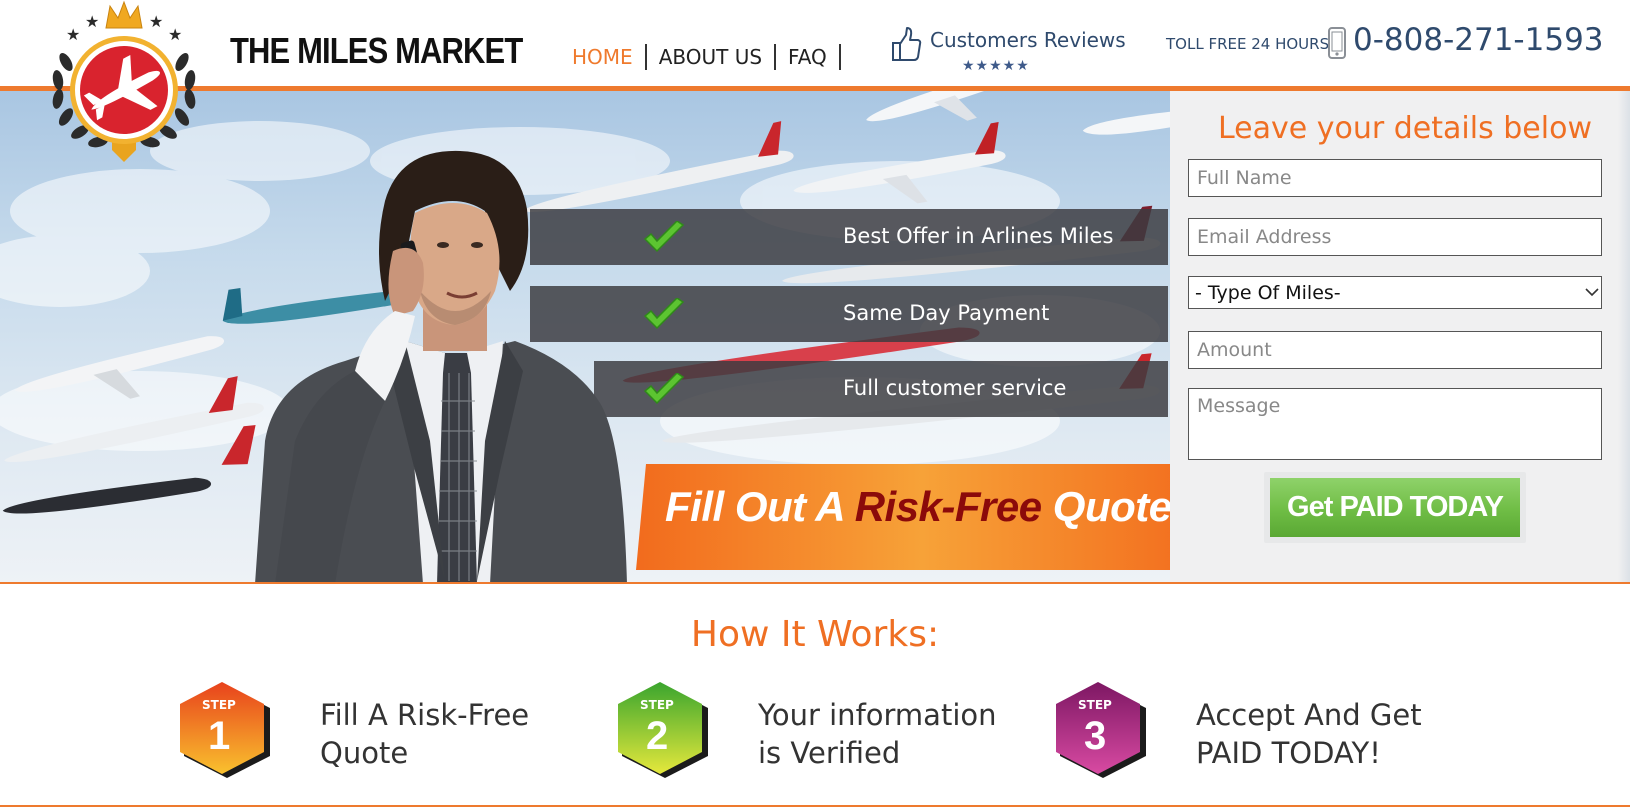 The height and width of the screenshot is (809, 1630). What do you see at coordinates (829, 753) in the screenshot?
I see `step-line-2: is Verified` at bounding box center [829, 753].